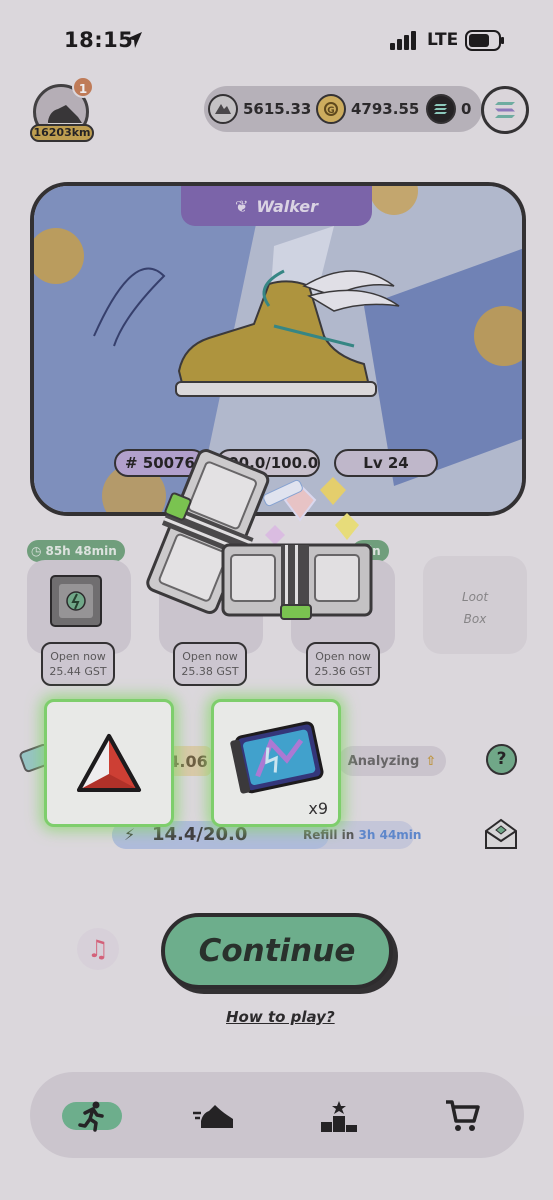 This screenshot has height=1200, width=553. I want to click on podium-icon, so click(339, 1116).